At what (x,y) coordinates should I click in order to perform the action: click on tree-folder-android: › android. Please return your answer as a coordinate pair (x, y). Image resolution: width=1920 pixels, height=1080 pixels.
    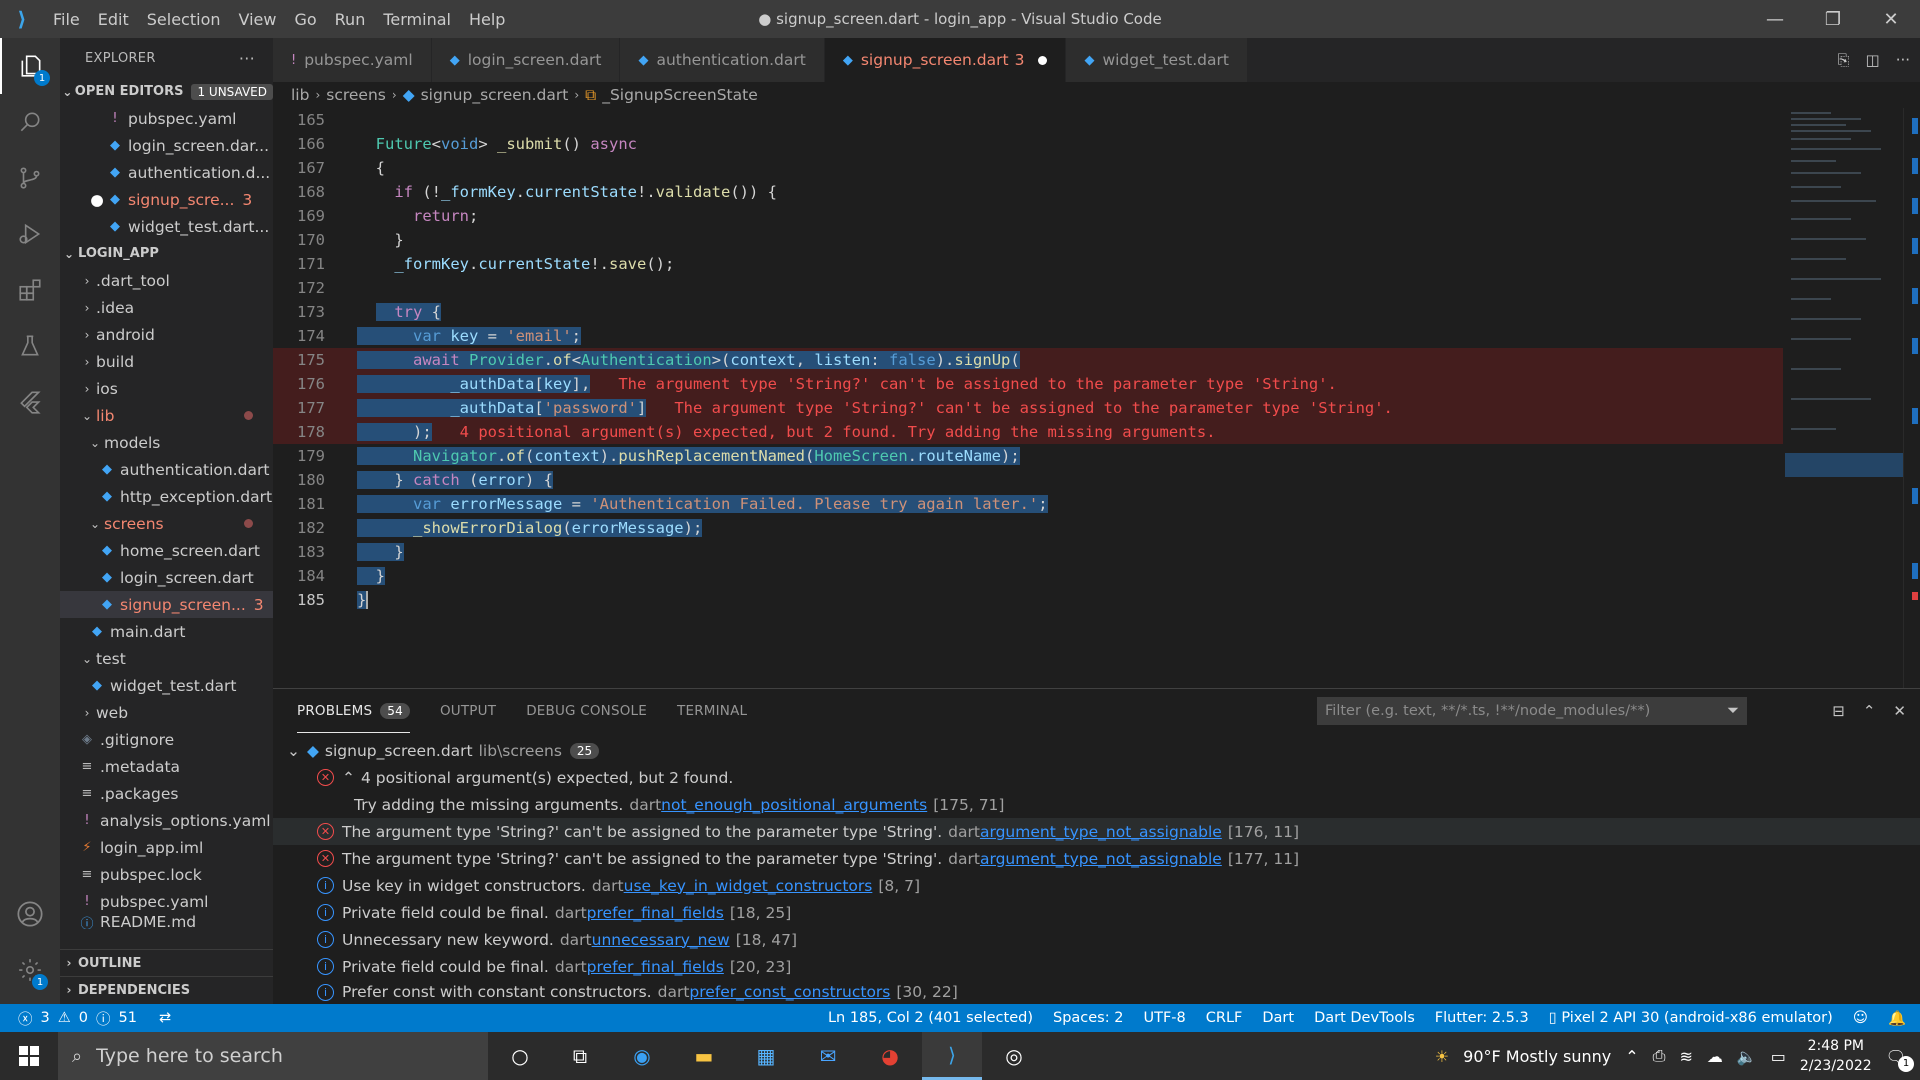
    Looking at the image, I should click on (166, 334).